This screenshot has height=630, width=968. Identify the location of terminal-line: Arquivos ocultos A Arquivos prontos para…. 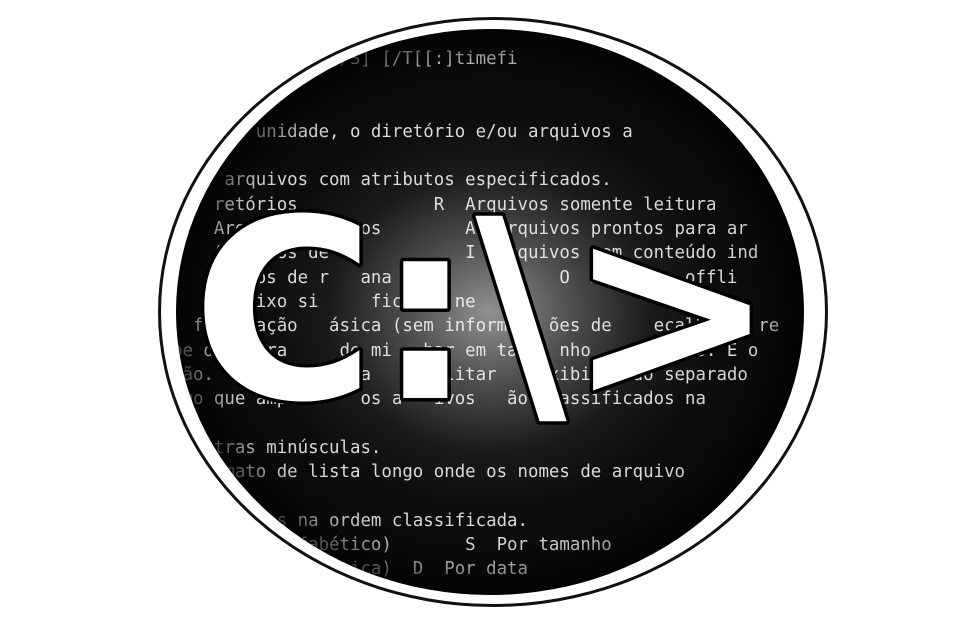
(462, 229).